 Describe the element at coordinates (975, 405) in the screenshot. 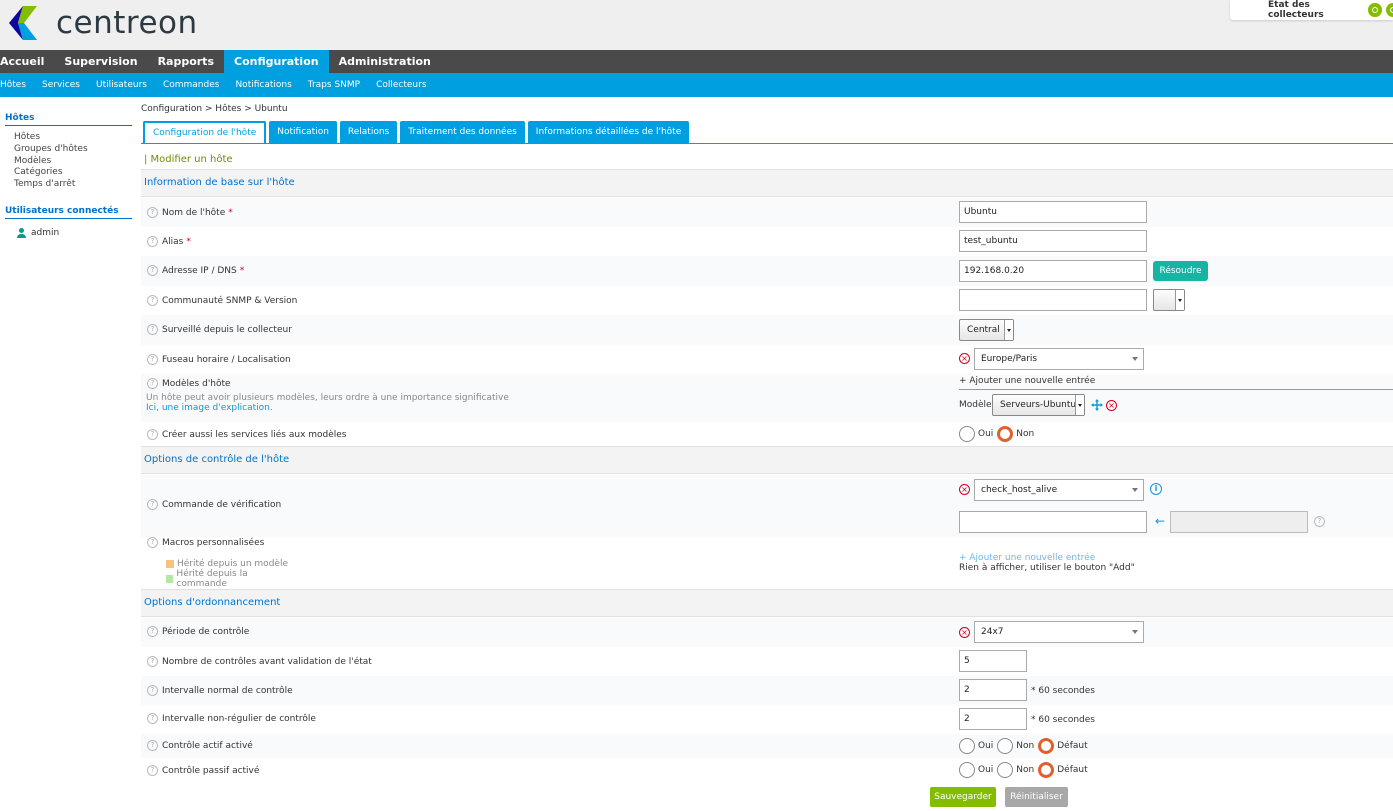

I see `model-label: Modèle` at that location.